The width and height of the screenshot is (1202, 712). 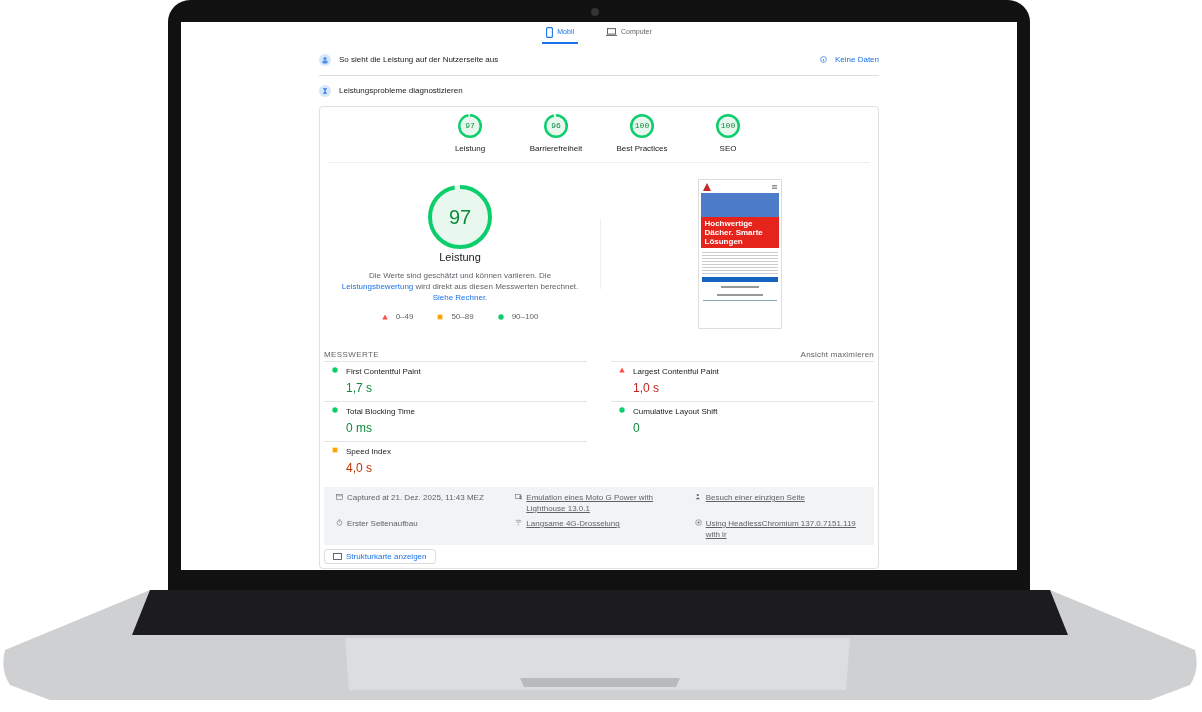 What do you see at coordinates (462, 316) in the screenshot?
I see `legend-range: 50–89` at bounding box center [462, 316].